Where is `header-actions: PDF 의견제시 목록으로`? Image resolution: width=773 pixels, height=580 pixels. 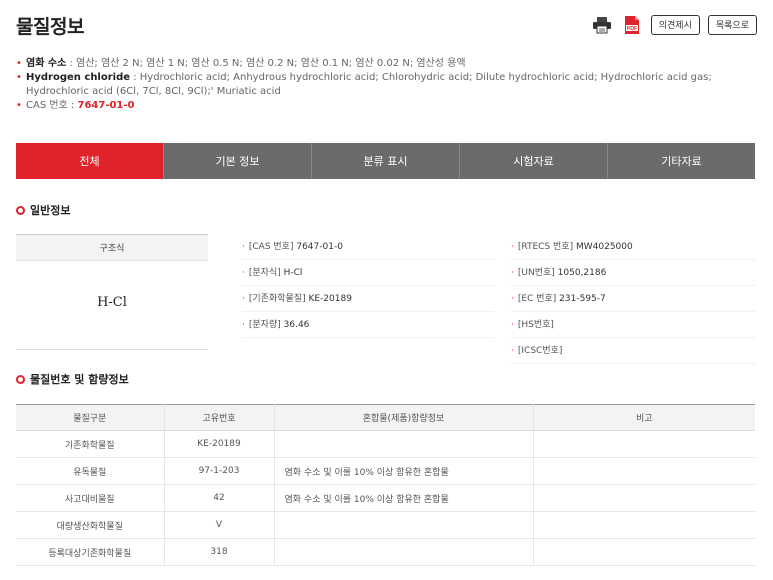 header-actions: PDF 의견제시 목록으로 is located at coordinates (674, 25).